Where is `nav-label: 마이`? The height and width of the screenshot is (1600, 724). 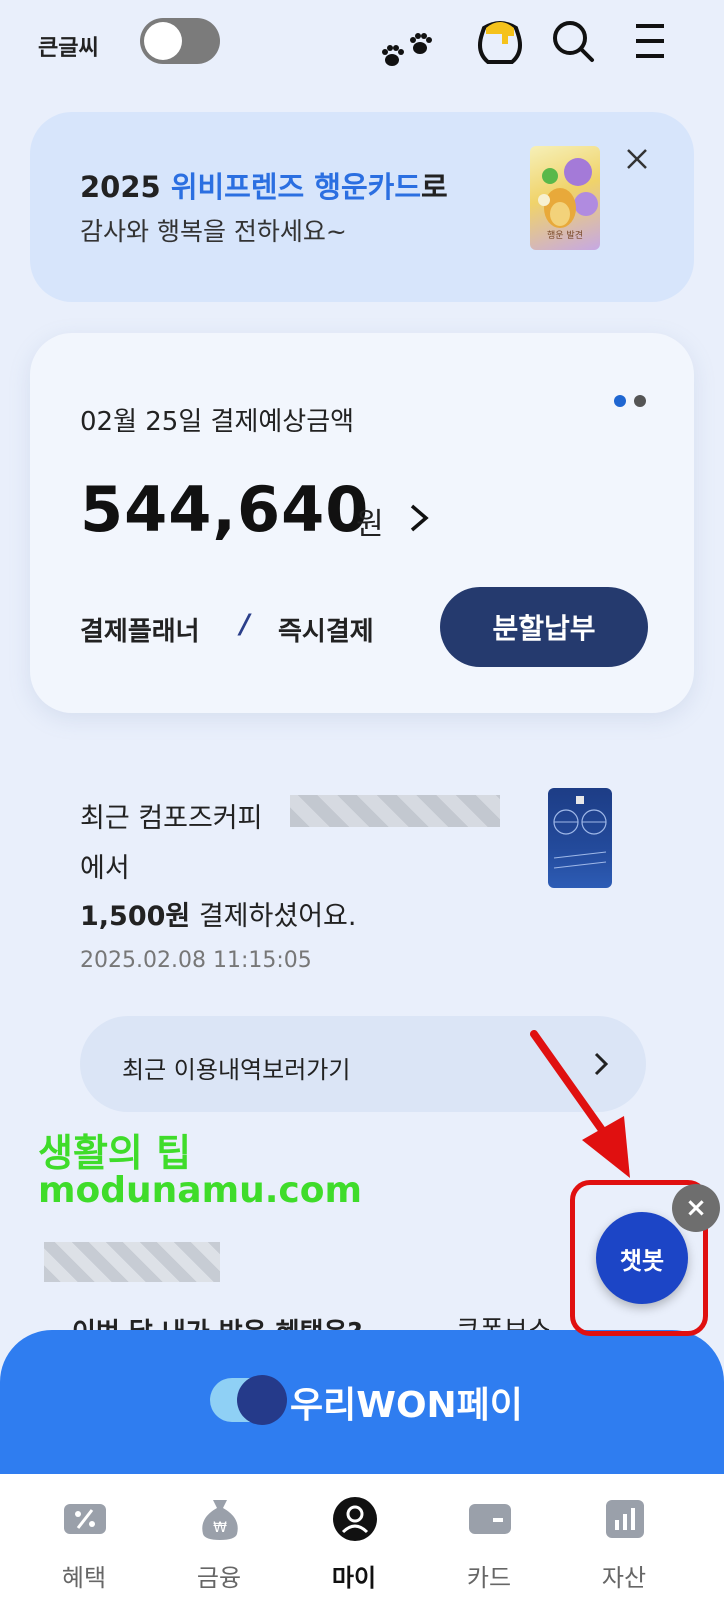 nav-label: 마이 is located at coordinates (354, 1578).